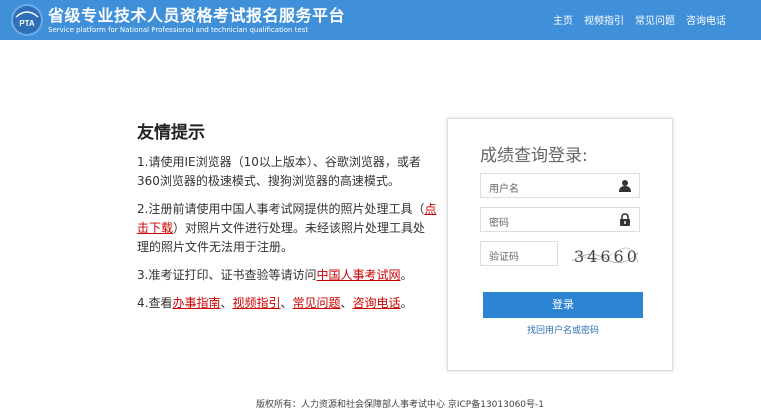 The image size is (761, 415). What do you see at coordinates (563, 19) in the screenshot?
I see `nav-home: 主页` at bounding box center [563, 19].